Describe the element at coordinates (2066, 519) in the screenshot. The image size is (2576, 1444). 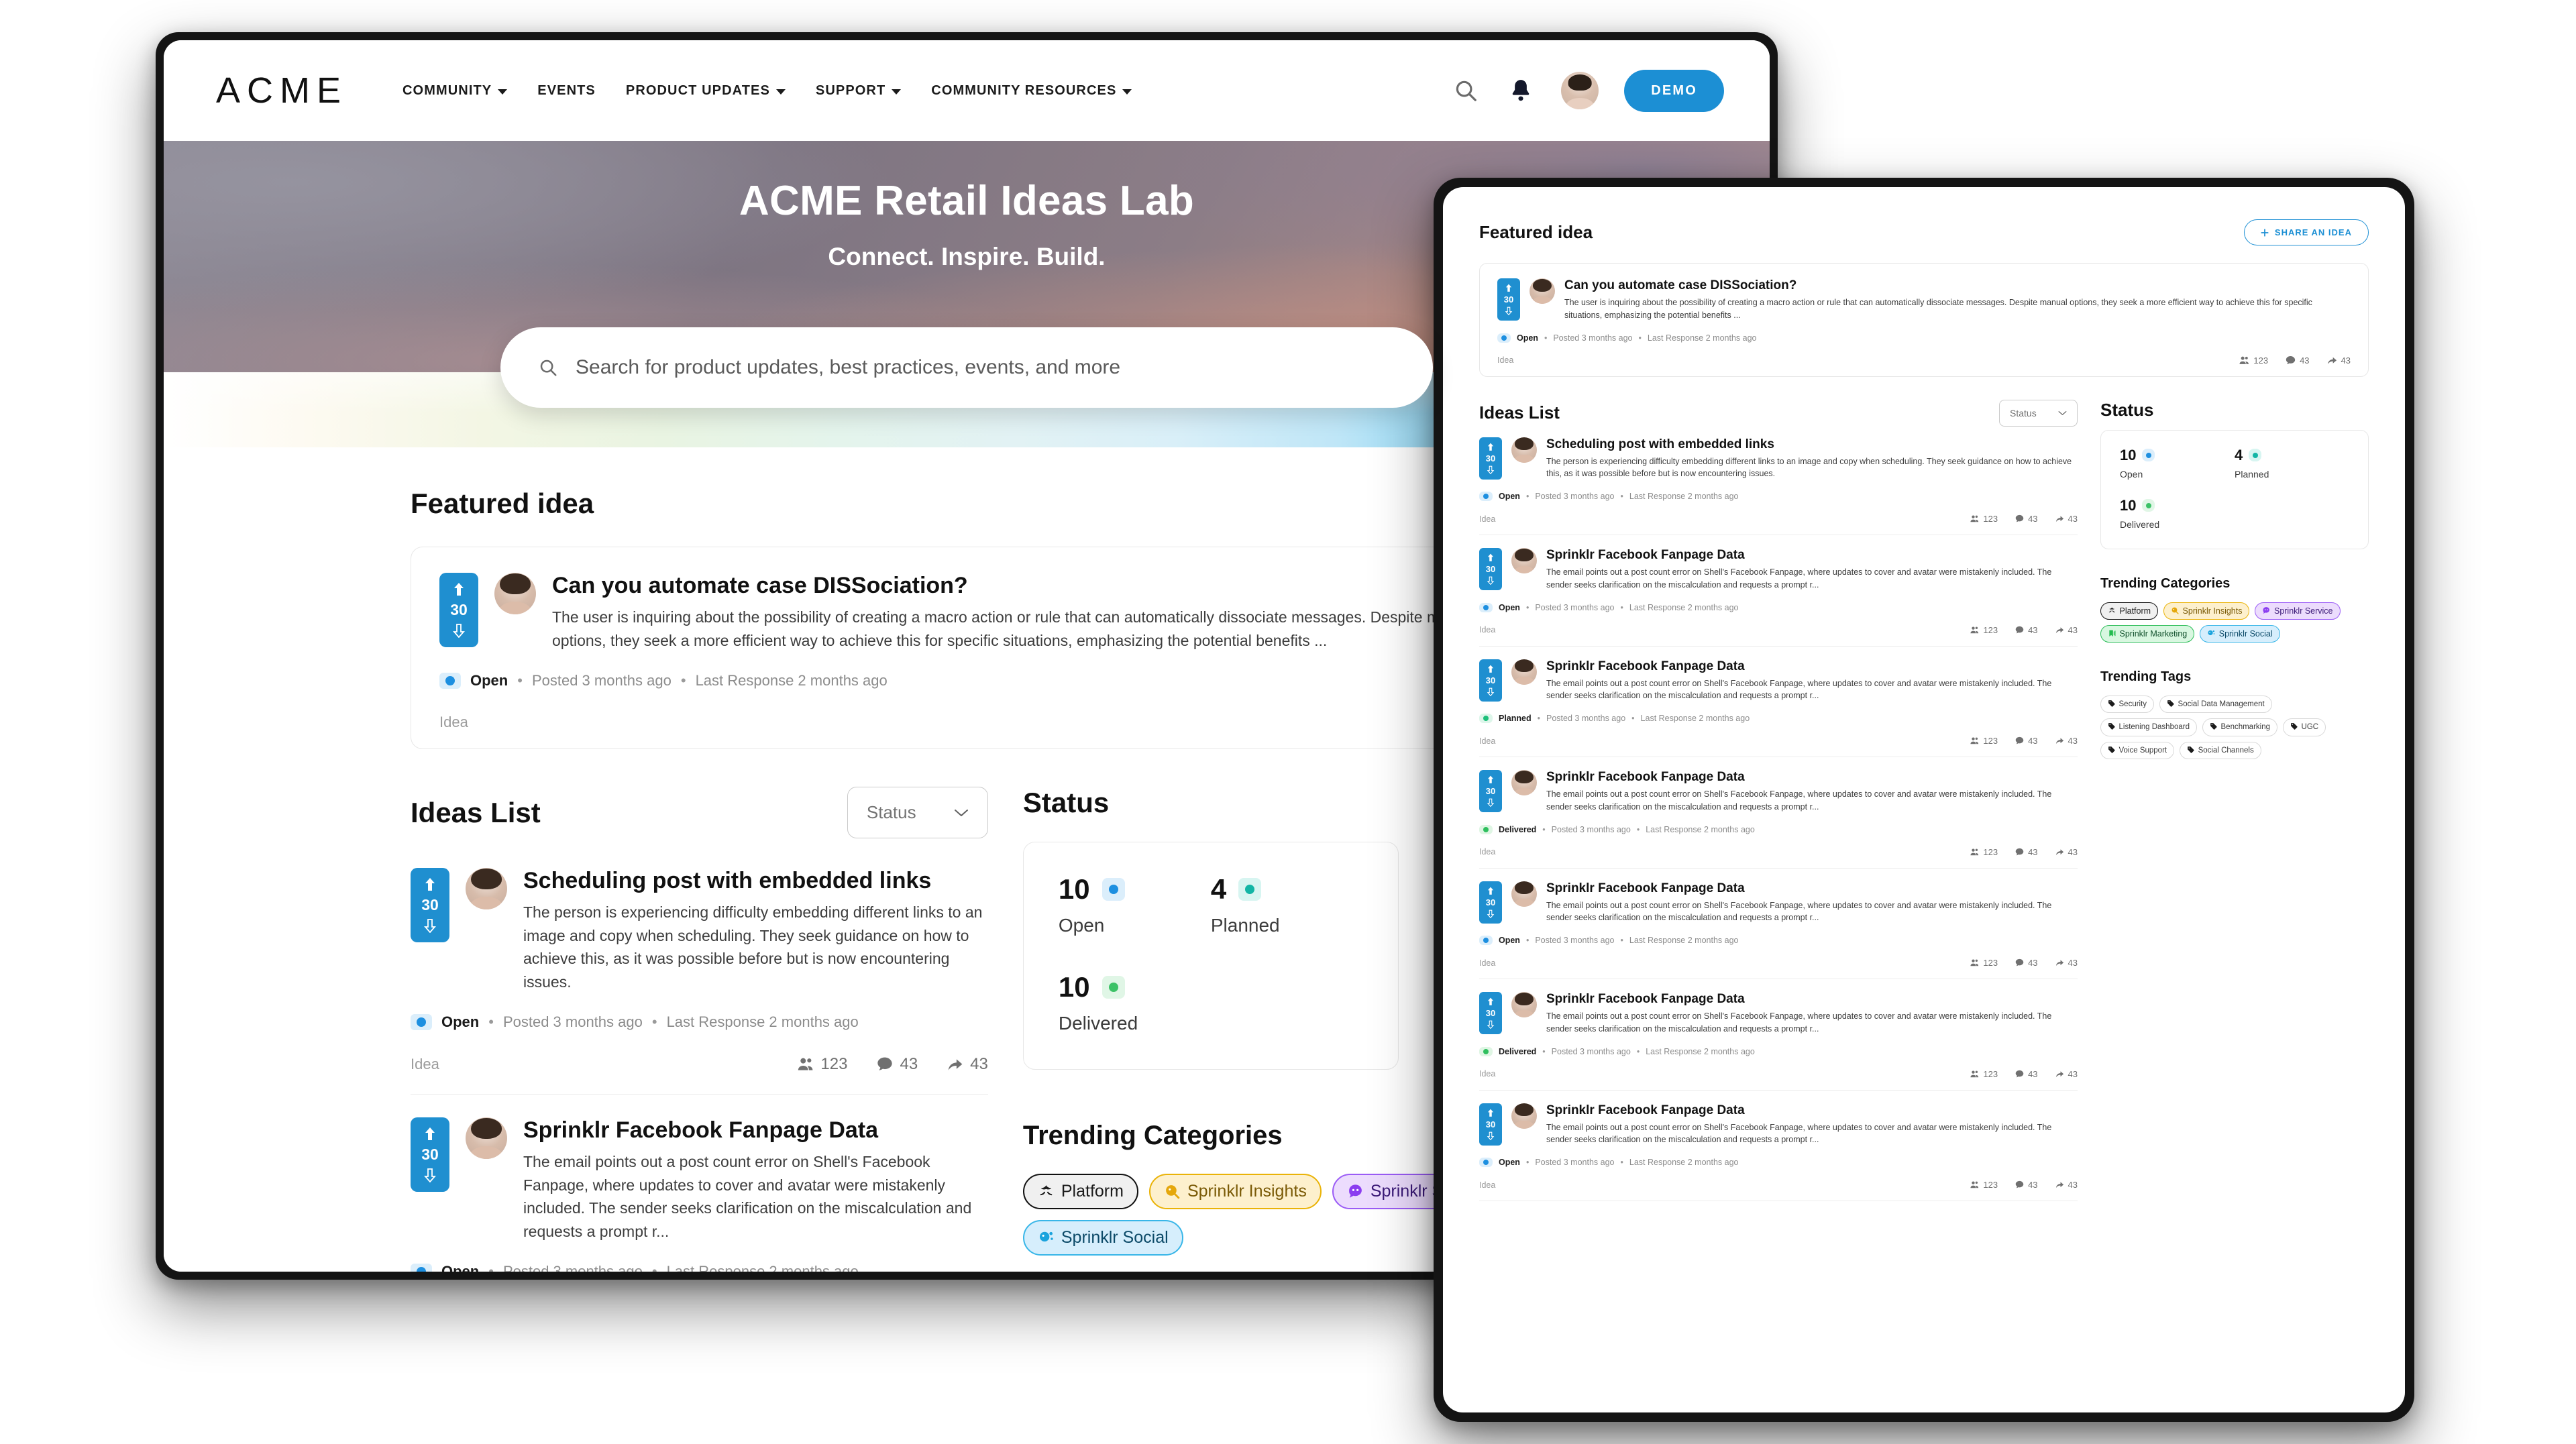
I see `shares-metric: 43` at that location.